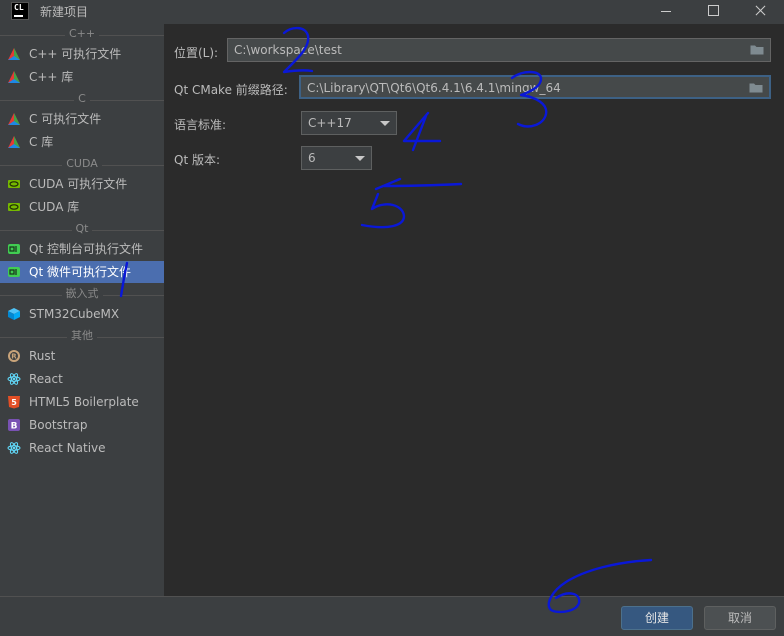  I want to click on sidebar-item-rust: R Rust, so click(82, 356).